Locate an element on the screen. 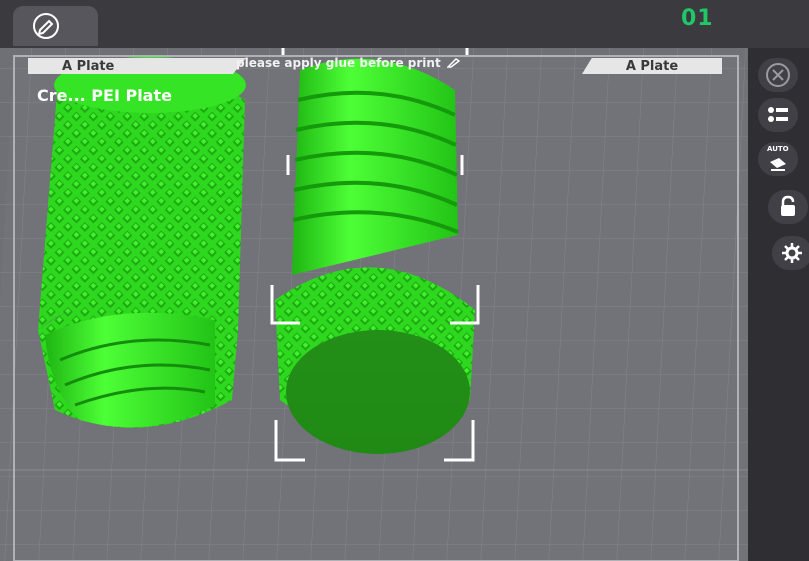 This screenshot has height=561, width=809. objects-list-icon is located at coordinates (778, 114).